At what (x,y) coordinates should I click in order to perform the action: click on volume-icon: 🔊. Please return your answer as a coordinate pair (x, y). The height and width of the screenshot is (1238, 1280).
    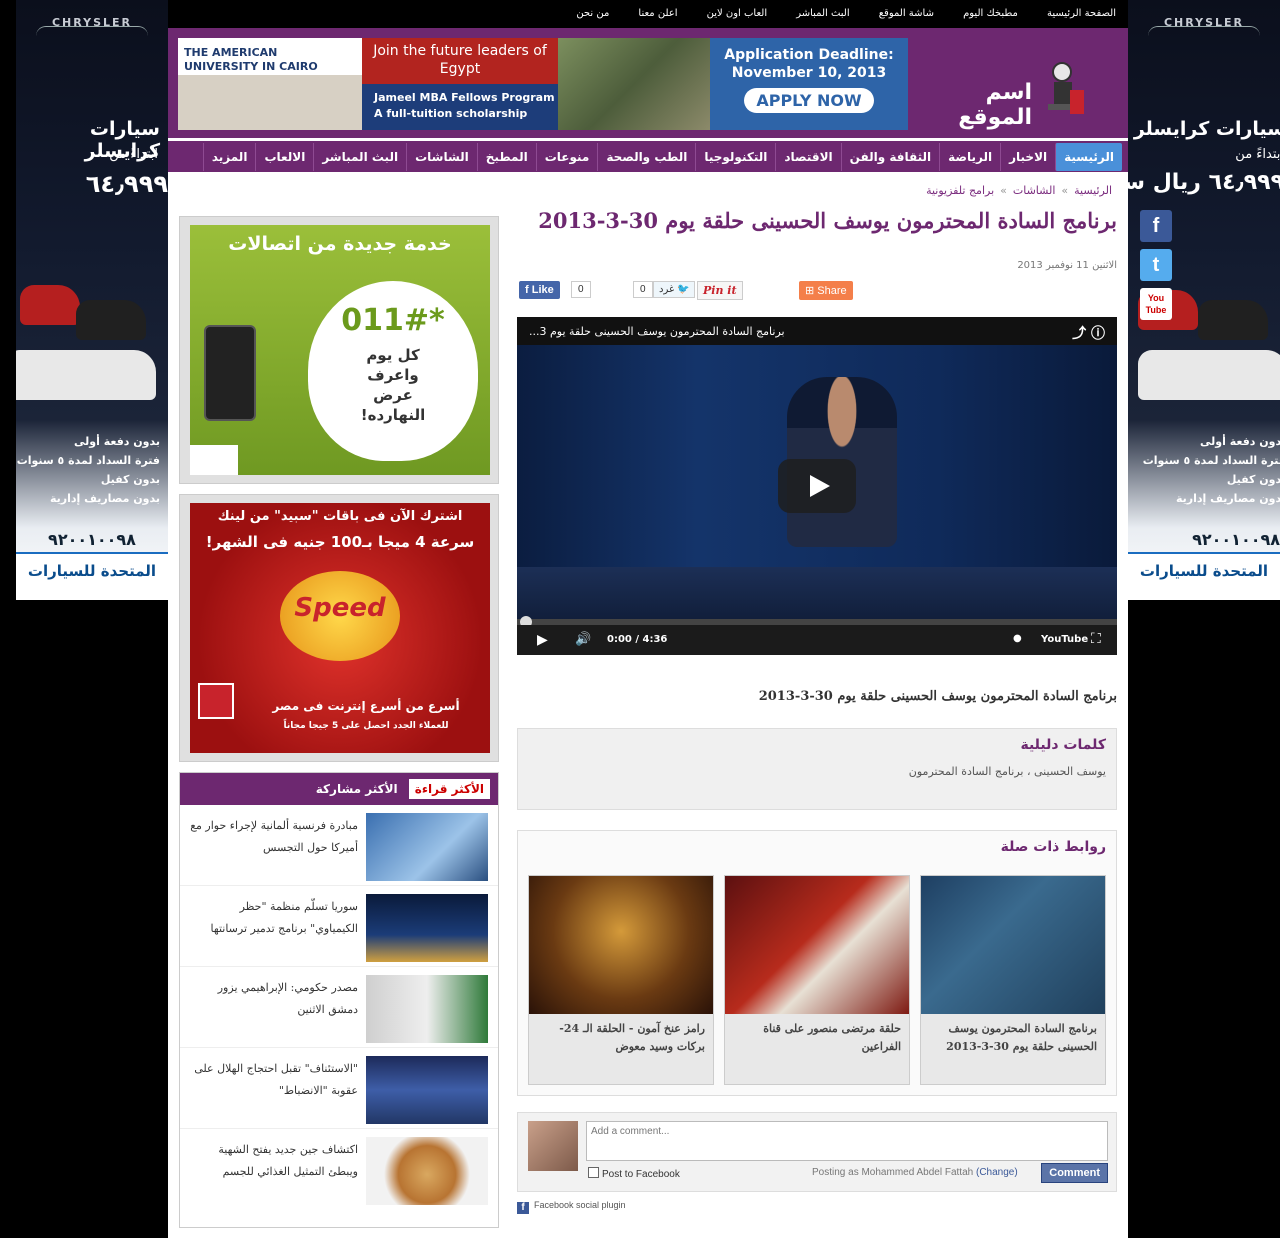
    Looking at the image, I should click on (583, 639).